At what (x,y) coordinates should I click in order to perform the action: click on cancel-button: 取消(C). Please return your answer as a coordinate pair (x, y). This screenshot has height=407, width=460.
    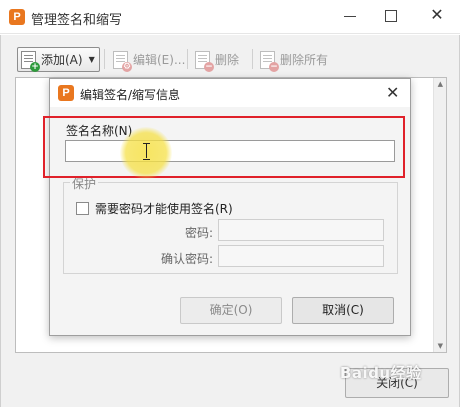
    Looking at the image, I should click on (343, 310).